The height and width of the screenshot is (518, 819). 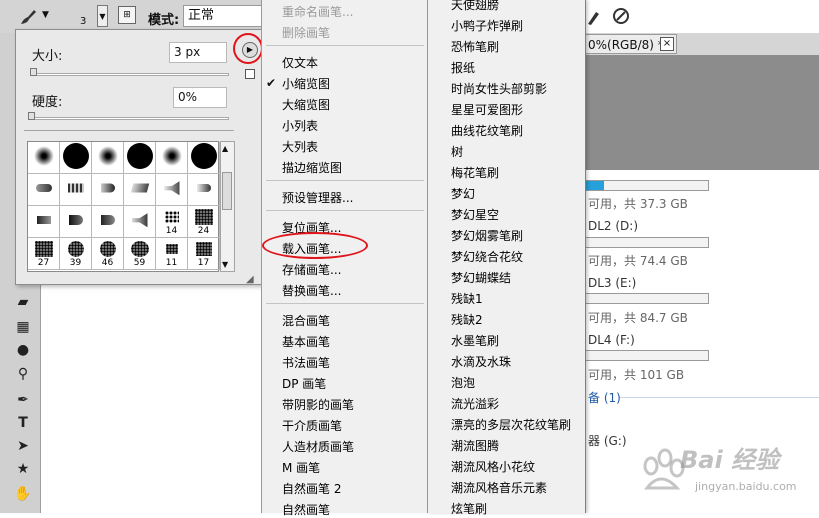 I want to click on brush-swatch: 46, so click(x=108, y=254).